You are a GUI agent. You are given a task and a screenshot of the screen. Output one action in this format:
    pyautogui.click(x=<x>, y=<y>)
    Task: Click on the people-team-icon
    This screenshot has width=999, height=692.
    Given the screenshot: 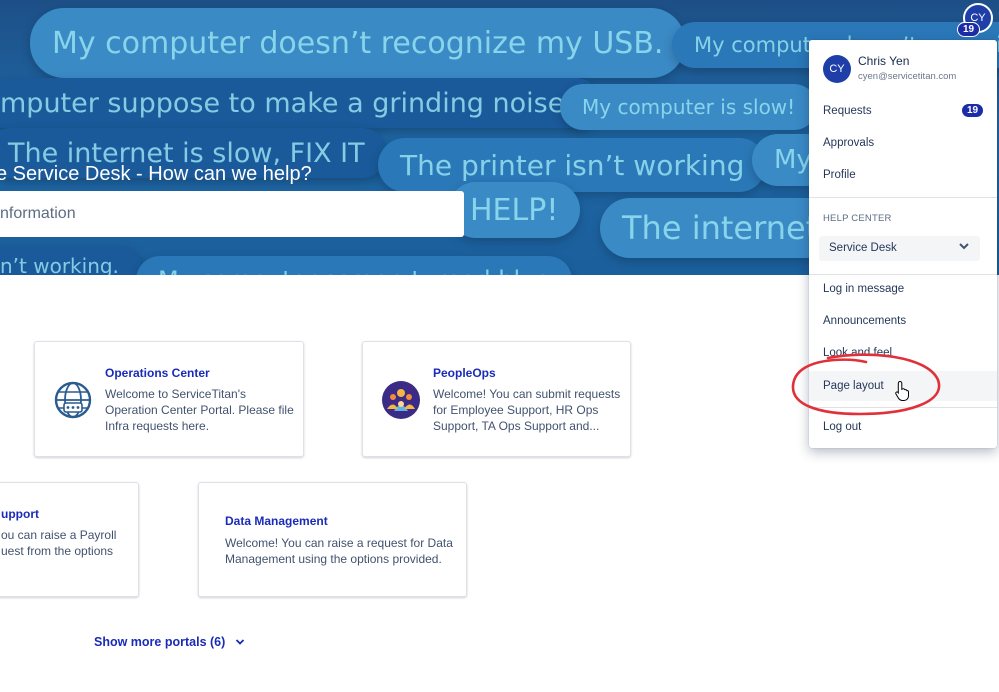 What is the action you would take?
    pyautogui.click(x=401, y=400)
    